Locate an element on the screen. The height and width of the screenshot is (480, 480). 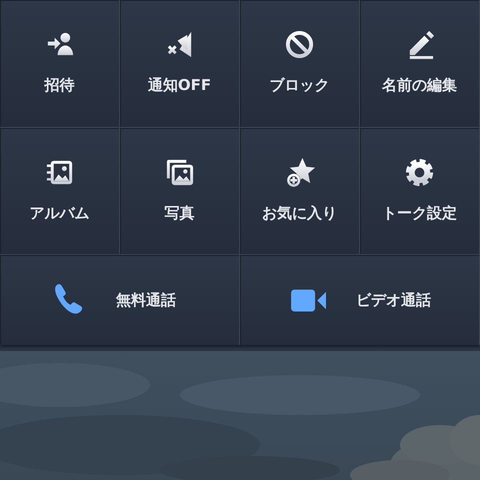
gear-icon is located at coordinates (420, 172).